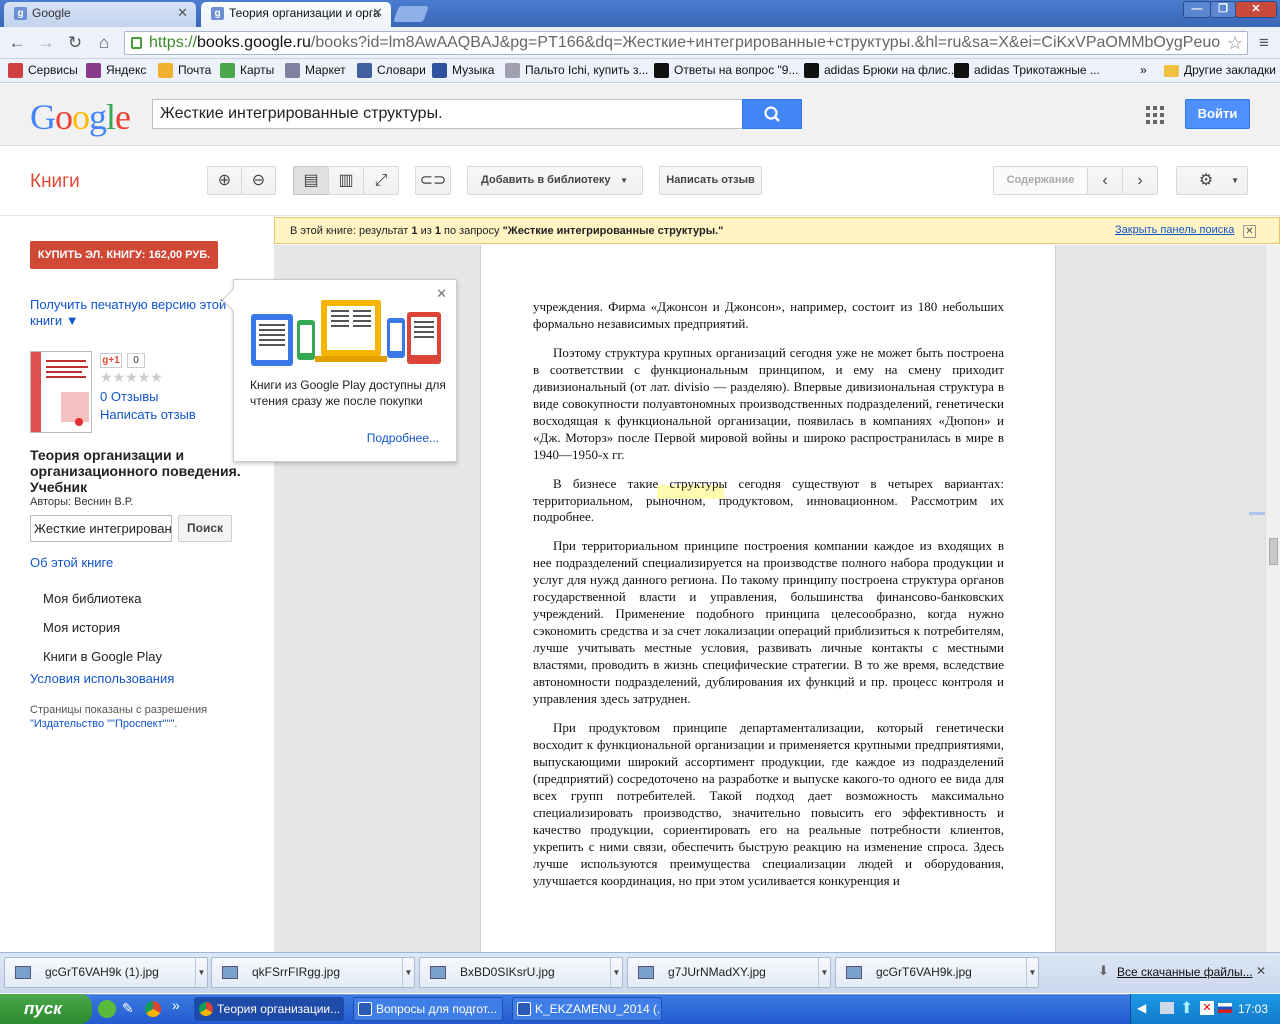 This screenshot has height=1024, width=1280. What do you see at coordinates (1207, 1008) in the screenshot?
I see `antivirus-icon: ✕` at bounding box center [1207, 1008].